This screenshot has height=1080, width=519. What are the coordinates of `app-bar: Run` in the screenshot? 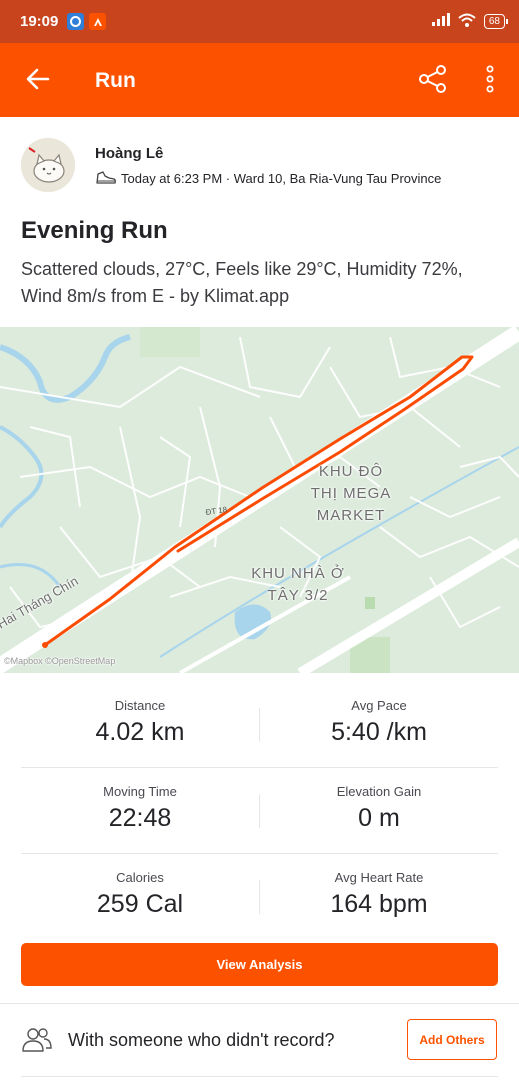 It's located at (259, 80).